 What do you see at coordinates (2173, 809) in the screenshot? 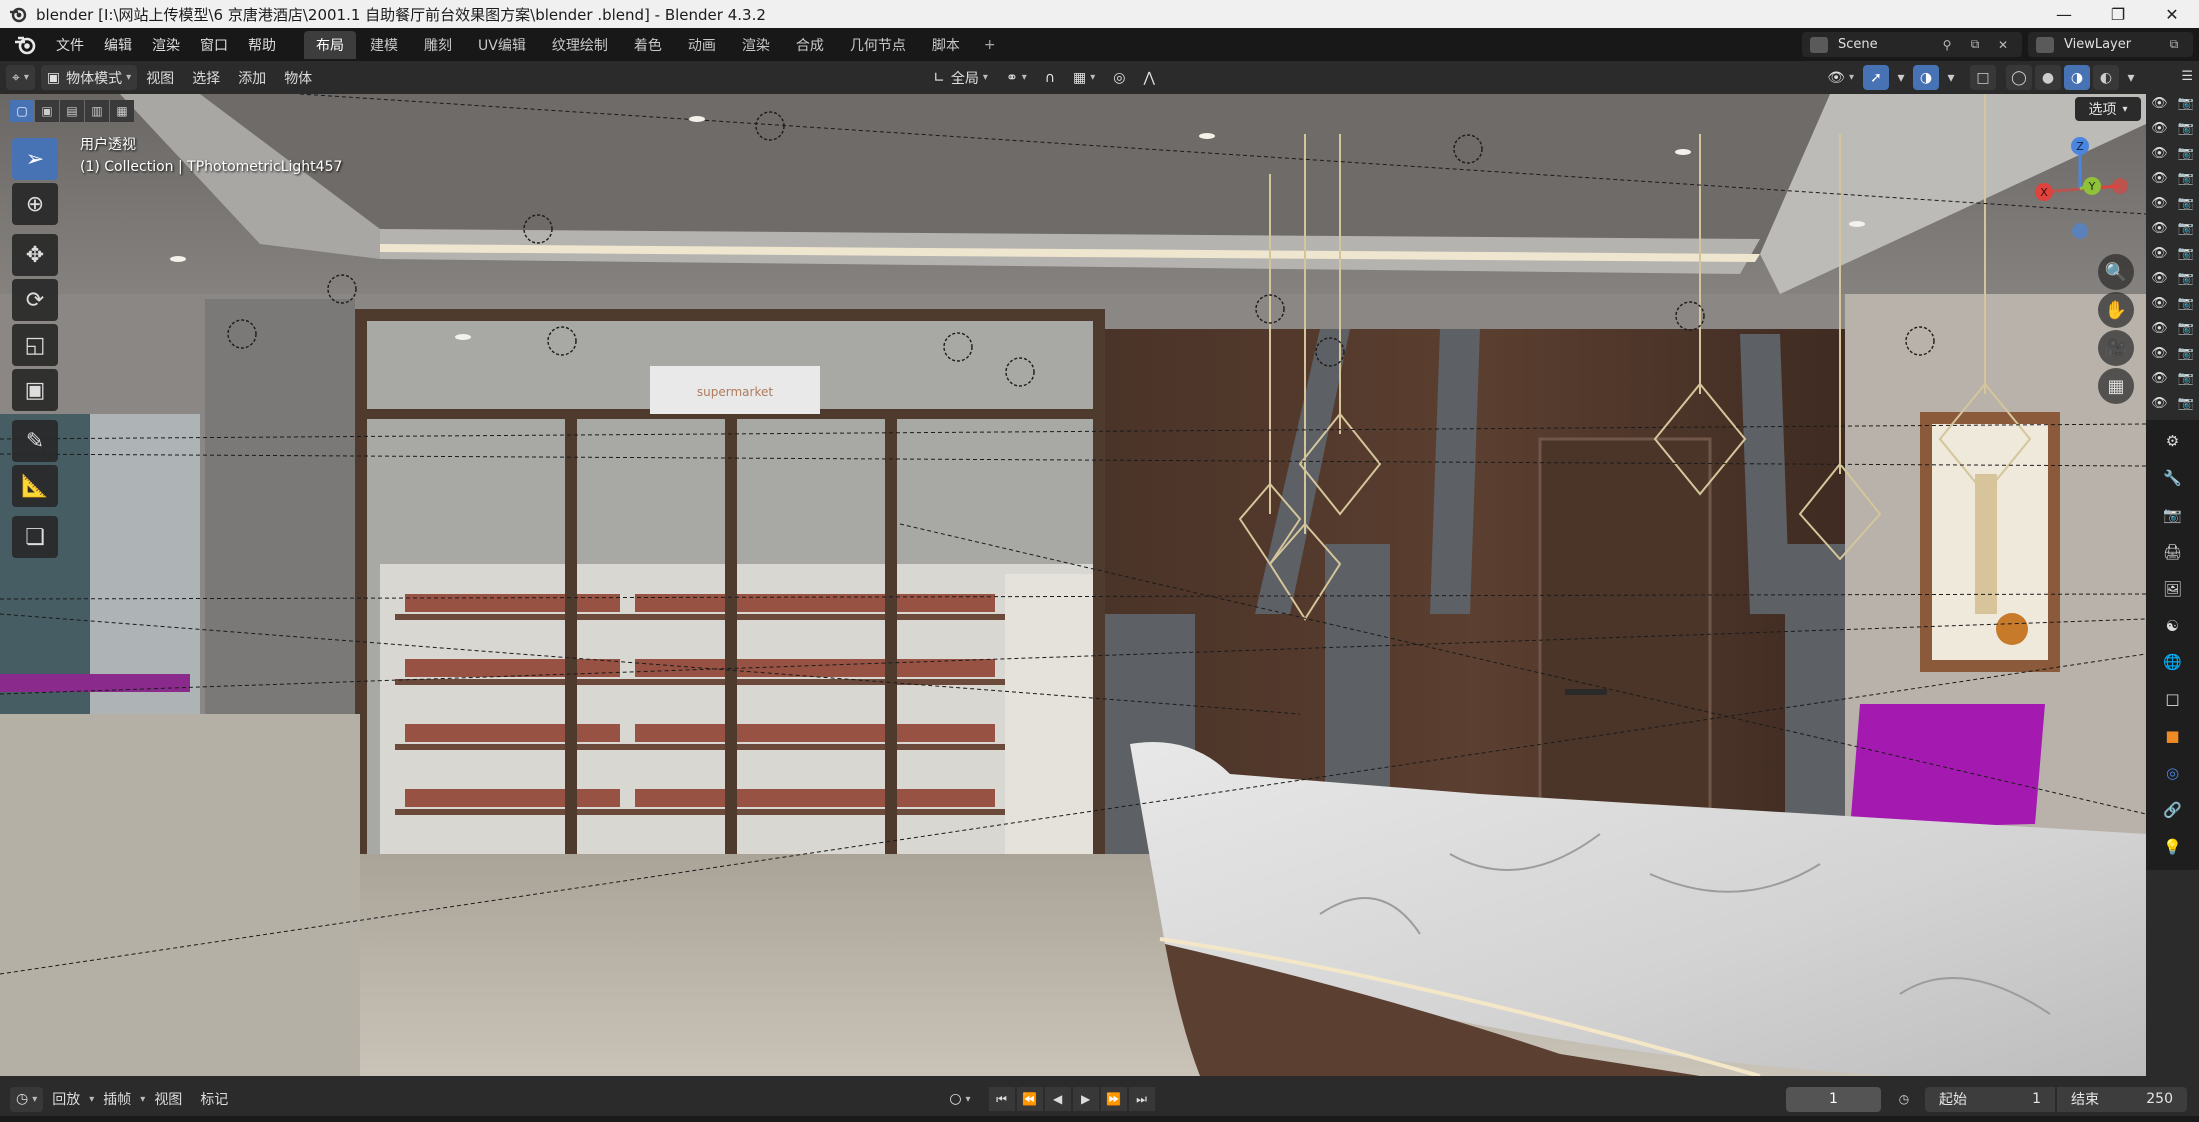
I see `constraints-properties-icon: 🔗` at bounding box center [2173, 809].